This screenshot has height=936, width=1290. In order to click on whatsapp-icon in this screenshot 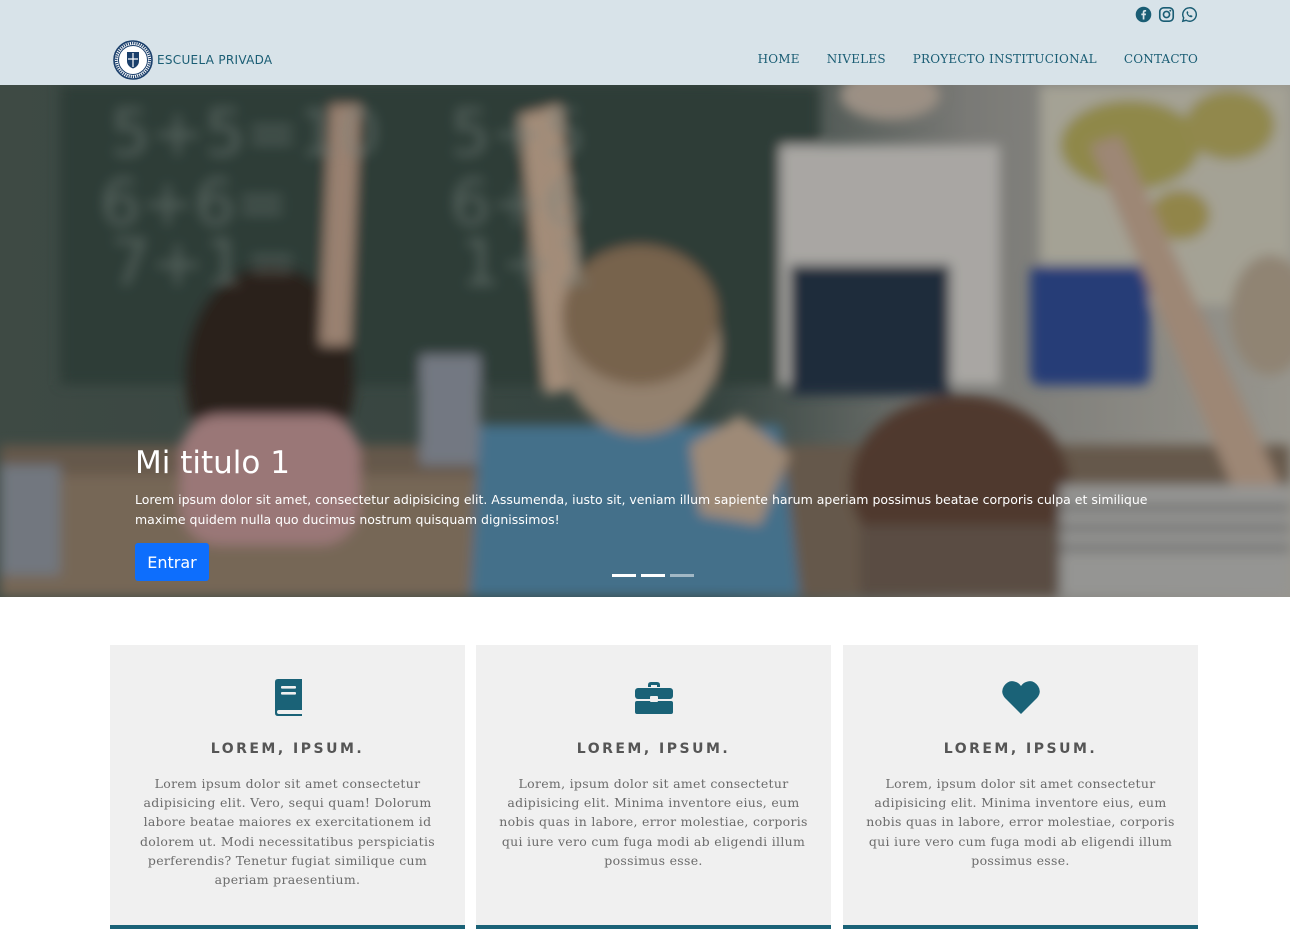, I will do `click(1189, 14)`.